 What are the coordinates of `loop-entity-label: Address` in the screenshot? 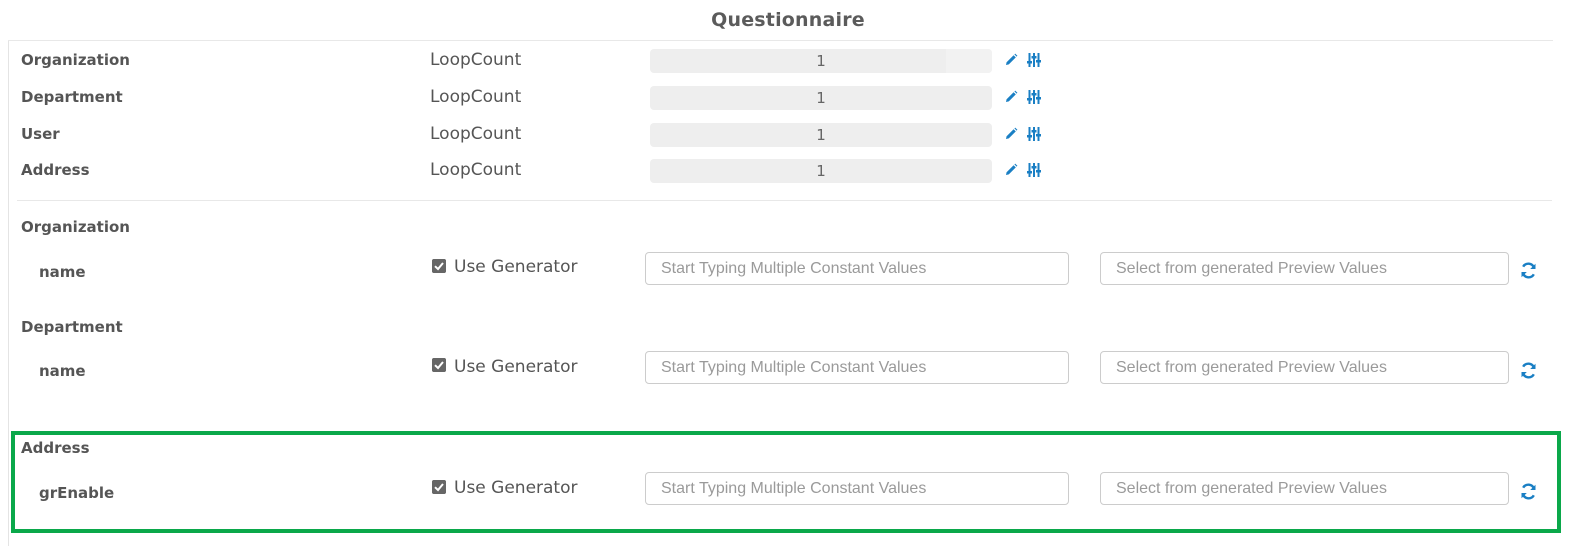 It's located at (55, 170).